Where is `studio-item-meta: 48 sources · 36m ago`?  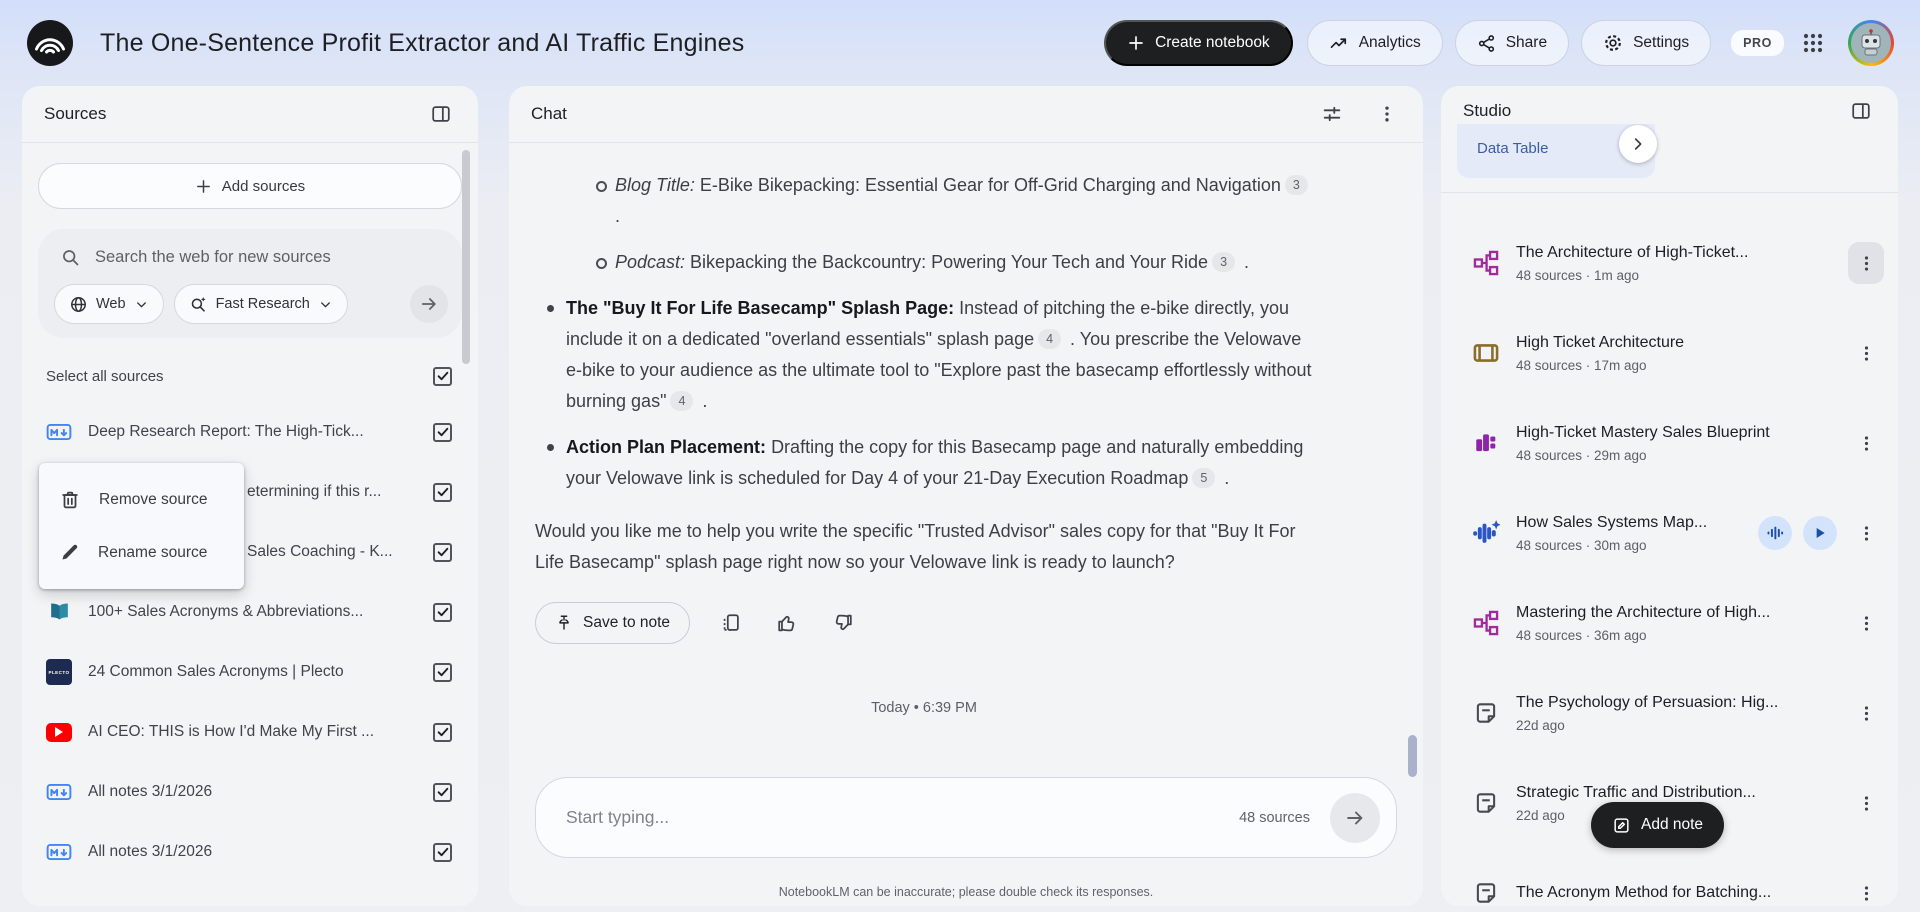
studio-item-meta: 48 sources · 36m ago is located at coordinates (1581, 635).